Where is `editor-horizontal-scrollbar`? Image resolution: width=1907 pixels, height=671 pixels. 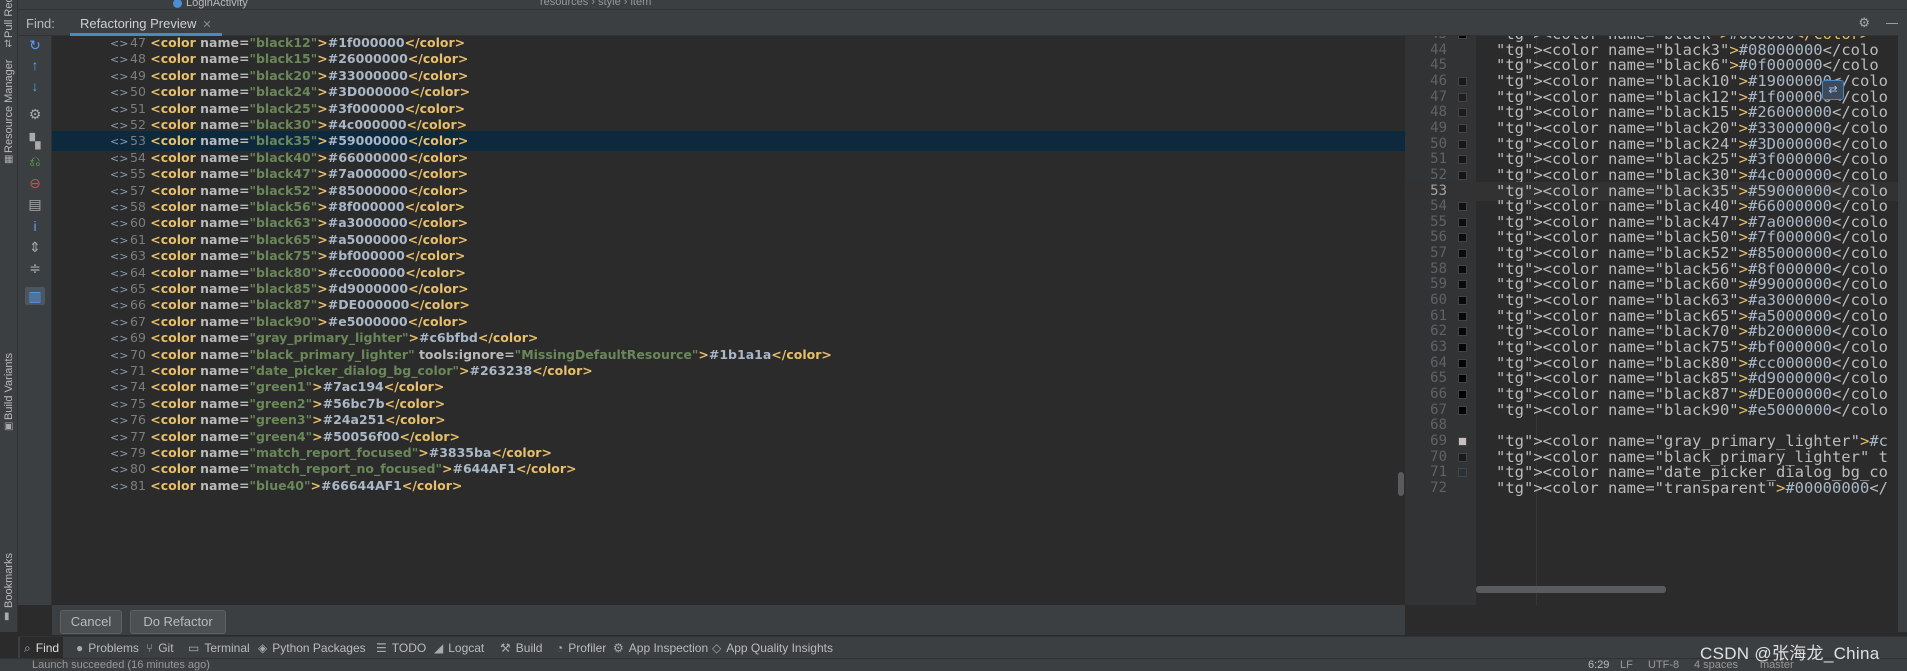
editor-horizontal-scrollbar is located at coordinates (1571, 589).